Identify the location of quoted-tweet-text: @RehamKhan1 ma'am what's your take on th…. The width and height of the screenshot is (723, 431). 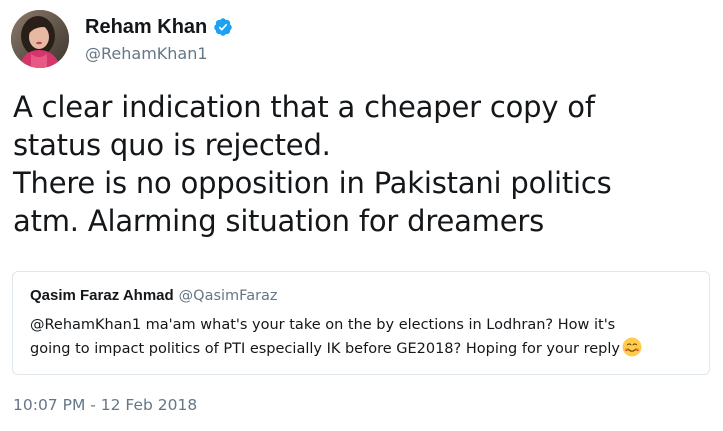
(366, 337).